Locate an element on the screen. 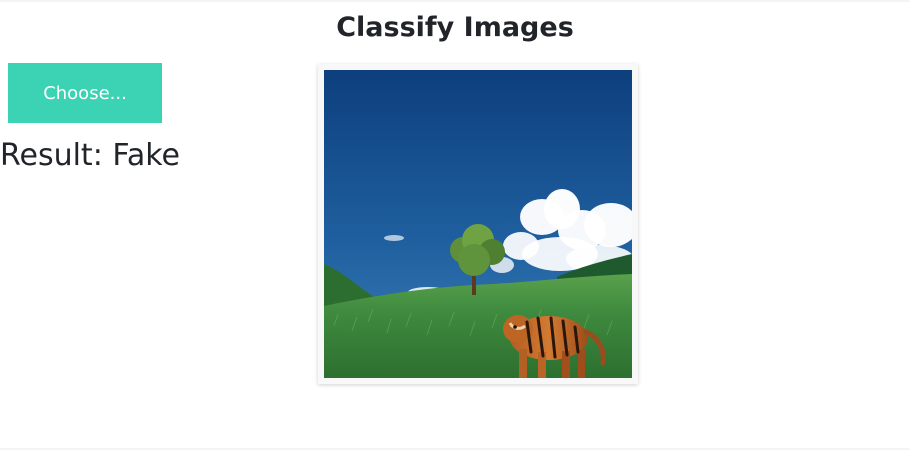  page-title: Classify Images is located at coordinates (455, 27).